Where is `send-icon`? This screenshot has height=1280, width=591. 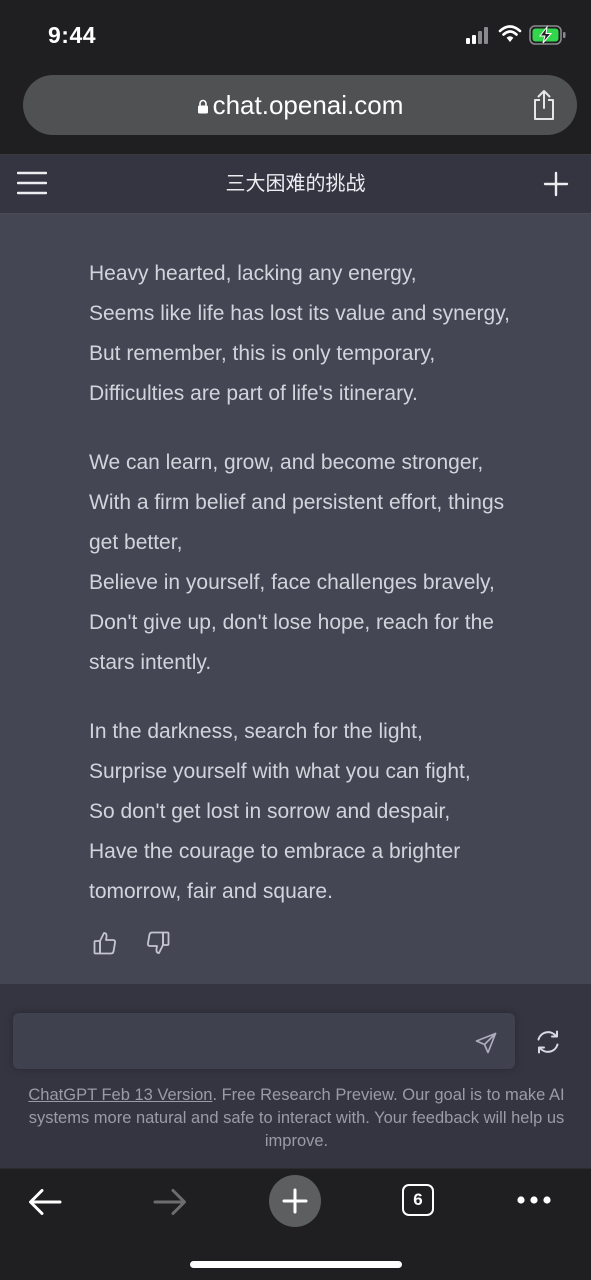
send-icon is located at coordinates (486, 1043).